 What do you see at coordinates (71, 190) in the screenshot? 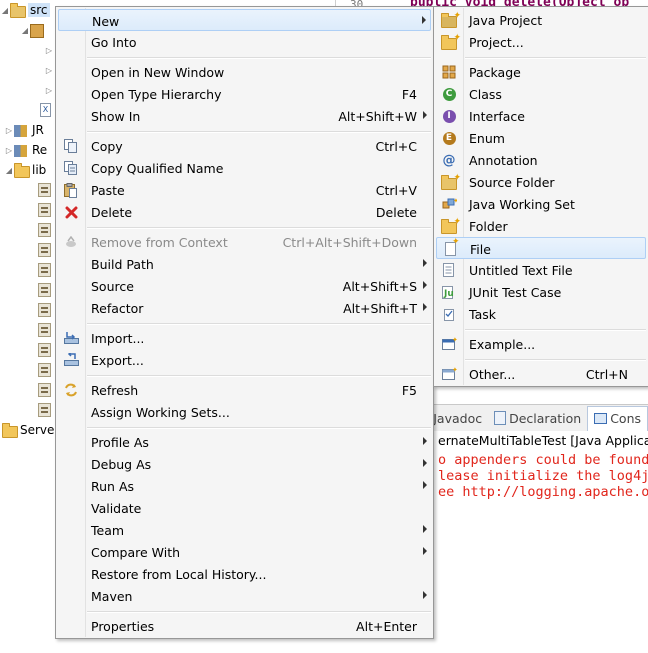
I see `paste-icon` at bounding box center [71, 190].